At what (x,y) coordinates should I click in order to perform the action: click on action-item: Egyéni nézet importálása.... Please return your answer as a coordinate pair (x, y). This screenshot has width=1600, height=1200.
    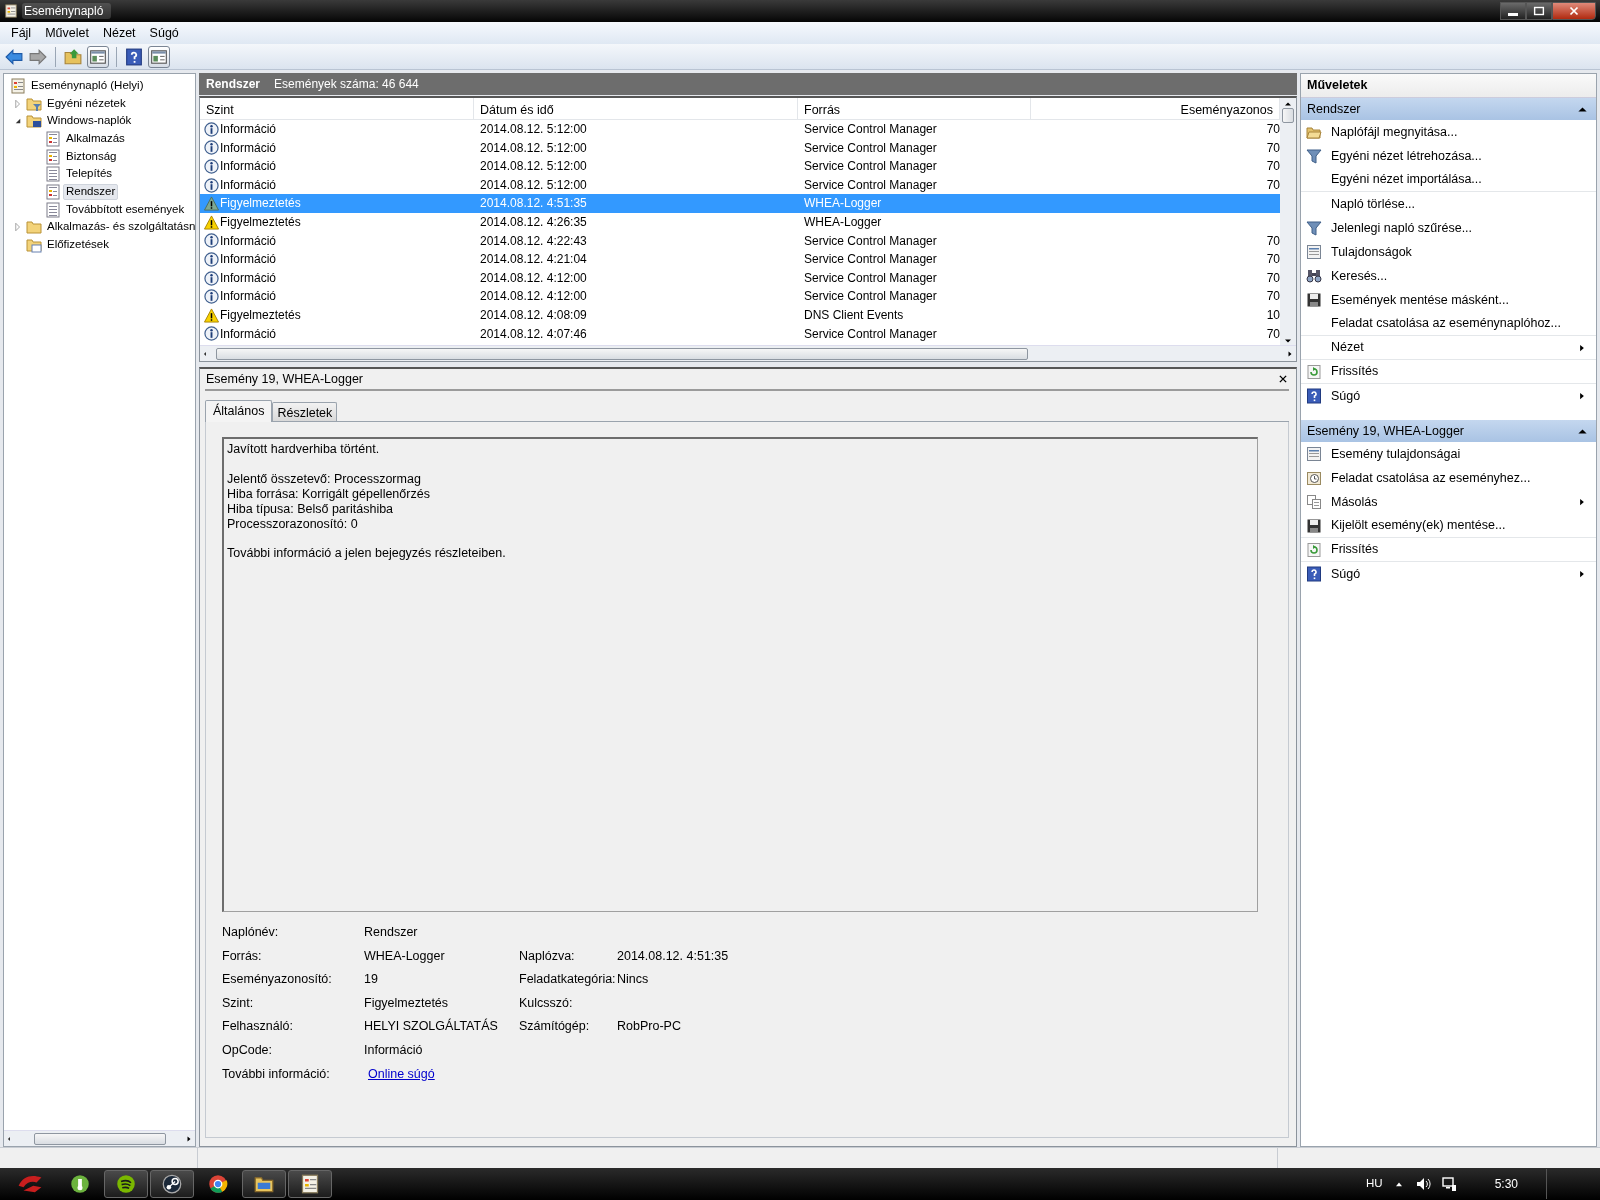
    Looking at the image, I should click on (1448, 180).